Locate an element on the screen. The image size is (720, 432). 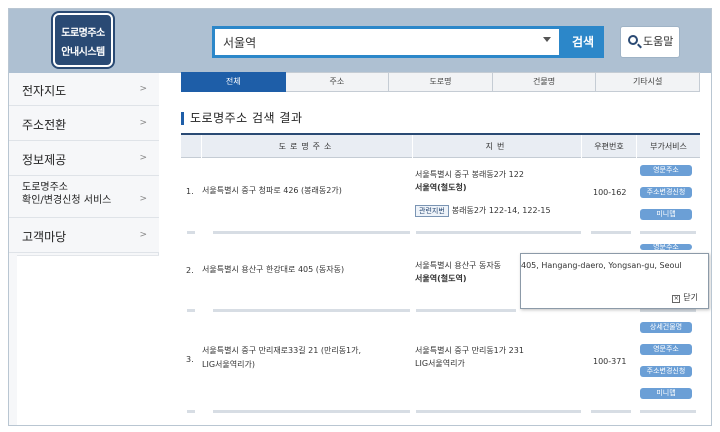
help-button-label: 도움말 is located at coordinates (658, 41).